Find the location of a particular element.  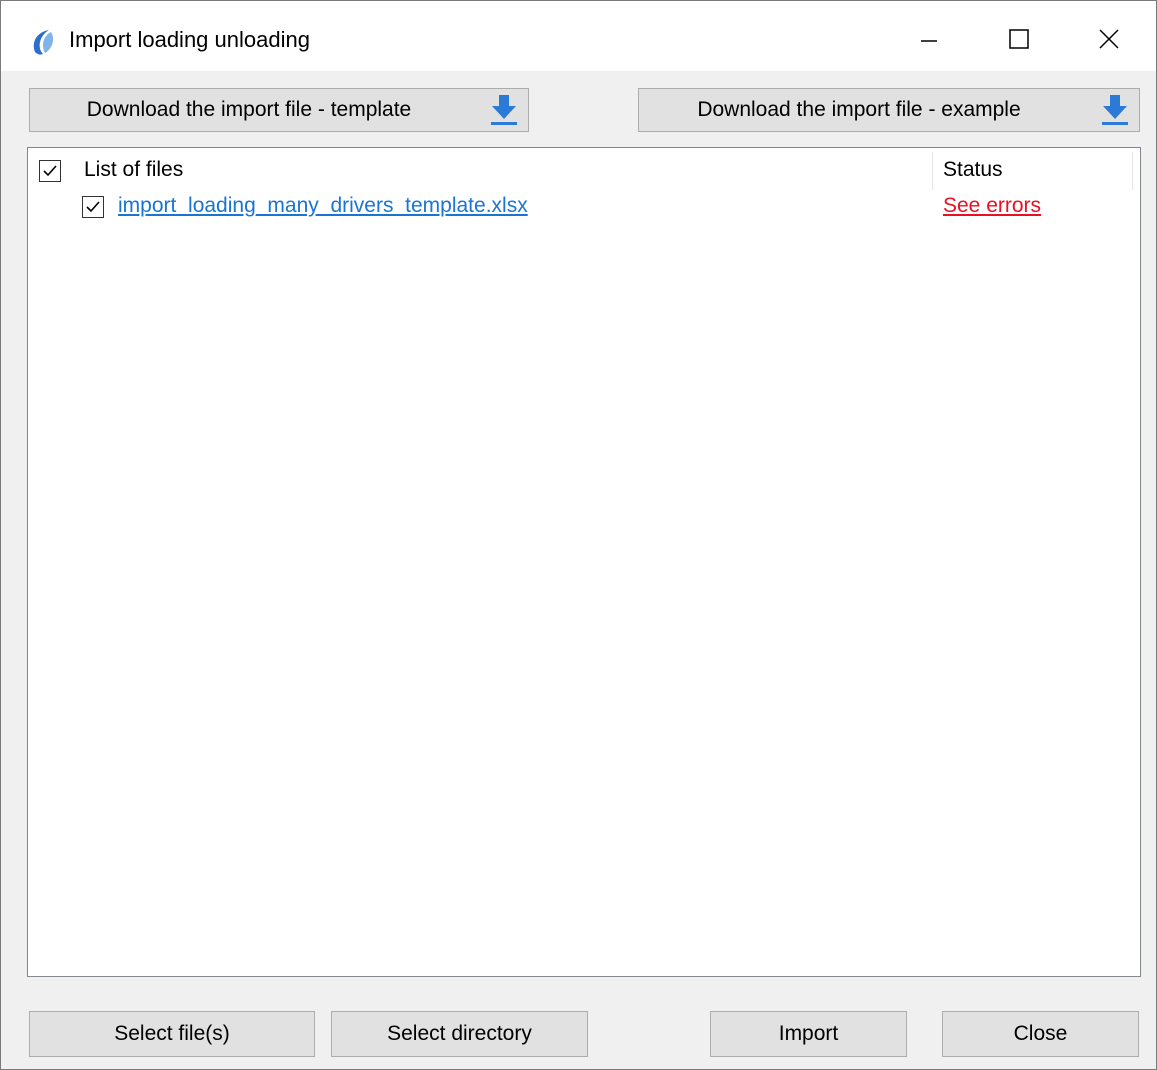

maximize-icon is located at coordinates (1019, 39).